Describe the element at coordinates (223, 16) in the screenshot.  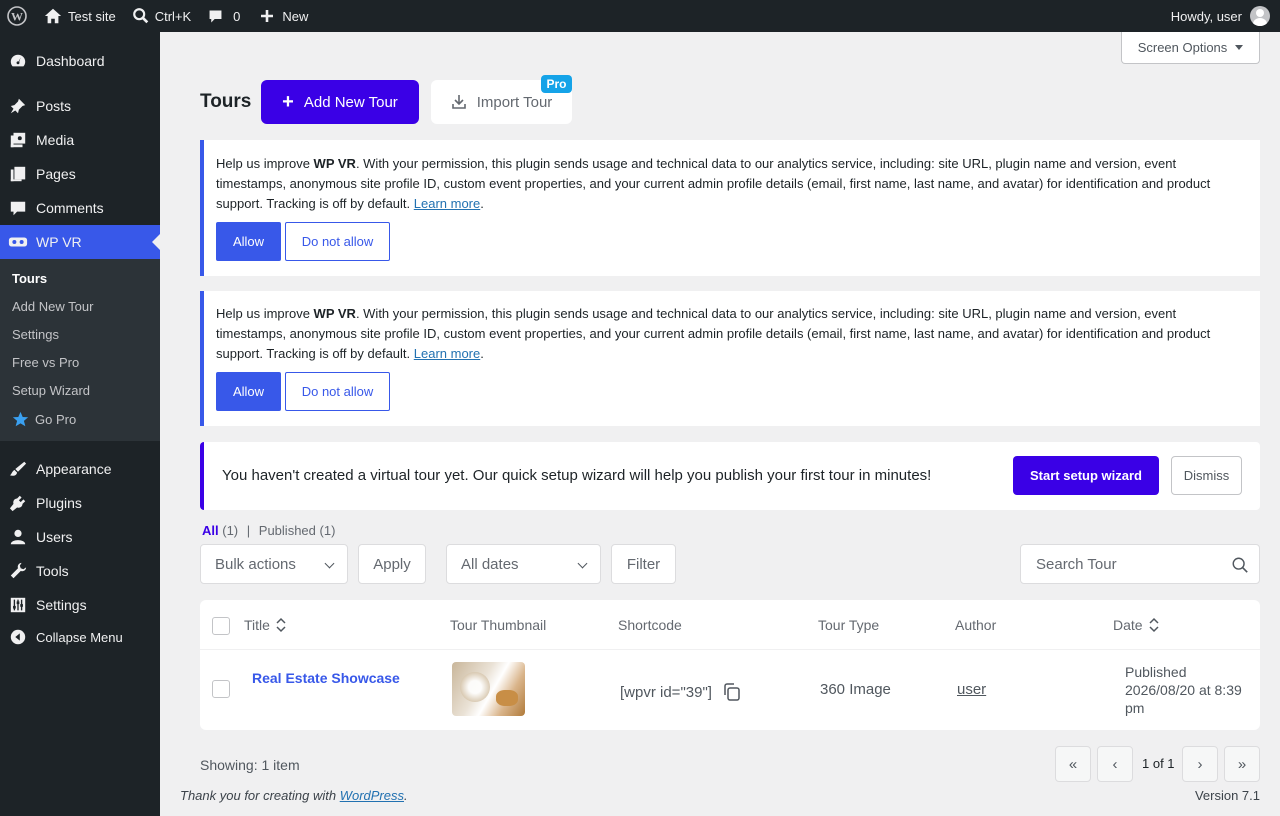
I see `comments-link: 0` at that location.